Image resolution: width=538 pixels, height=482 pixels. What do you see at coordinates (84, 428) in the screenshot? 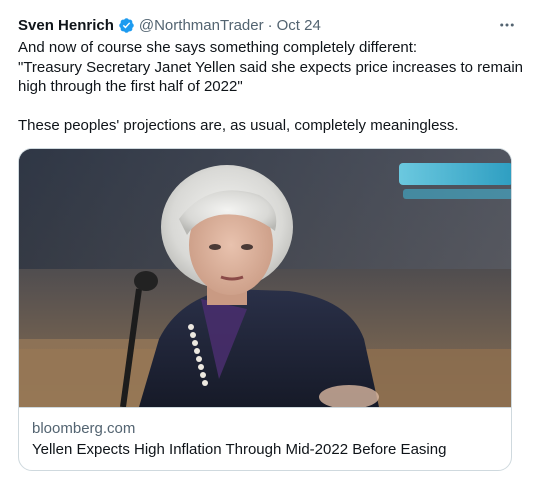
I see `card-domain: bloomberg.com` at bounding box center [84, 428].